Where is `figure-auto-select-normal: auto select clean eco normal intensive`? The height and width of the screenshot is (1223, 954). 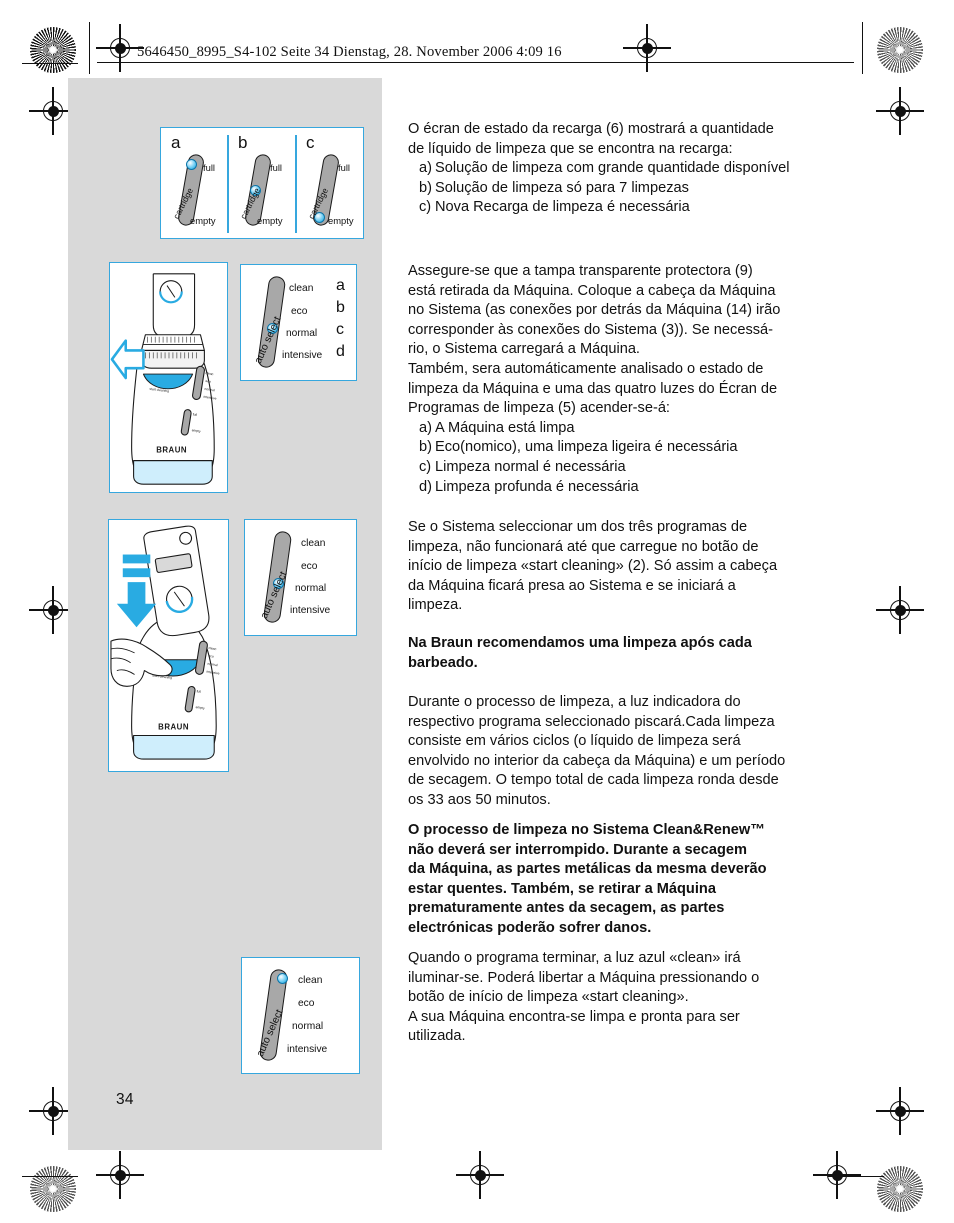
figure-auto-select-normal: auto select clean eco normal intensive is located at coordinates (300, 577).